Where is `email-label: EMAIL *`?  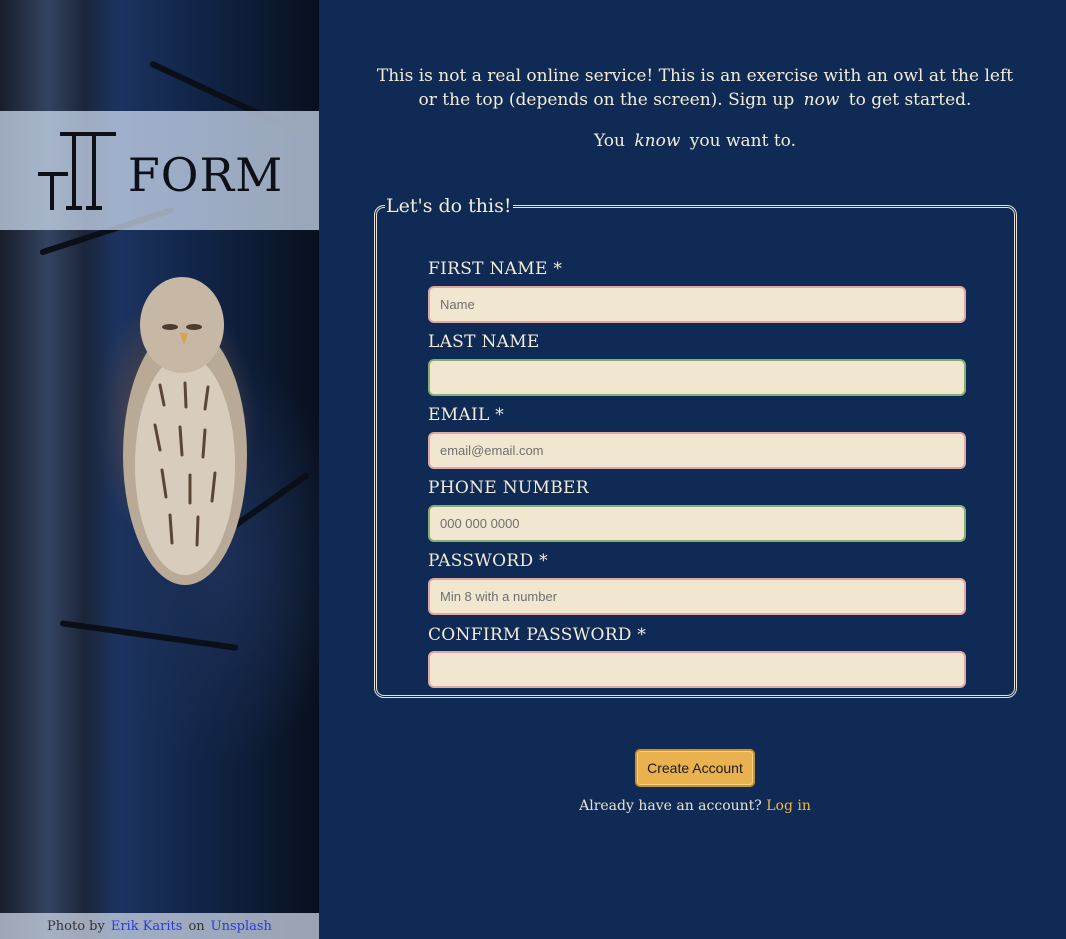
email-label: EMAIL * is located at coordinates (466, 415).